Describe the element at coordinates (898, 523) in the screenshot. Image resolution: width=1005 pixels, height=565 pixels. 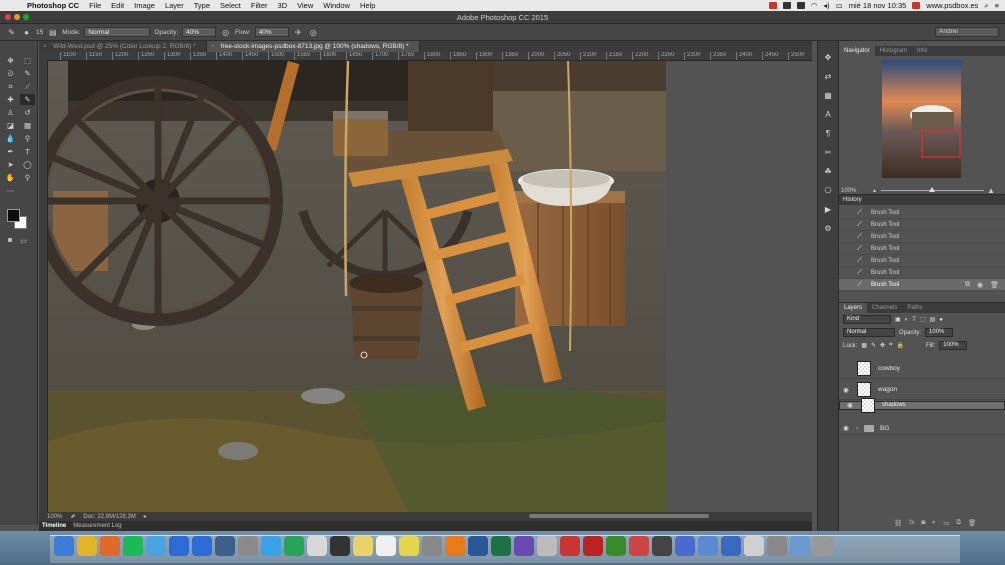
I see `link-layers-icon: ⛓` at that location.